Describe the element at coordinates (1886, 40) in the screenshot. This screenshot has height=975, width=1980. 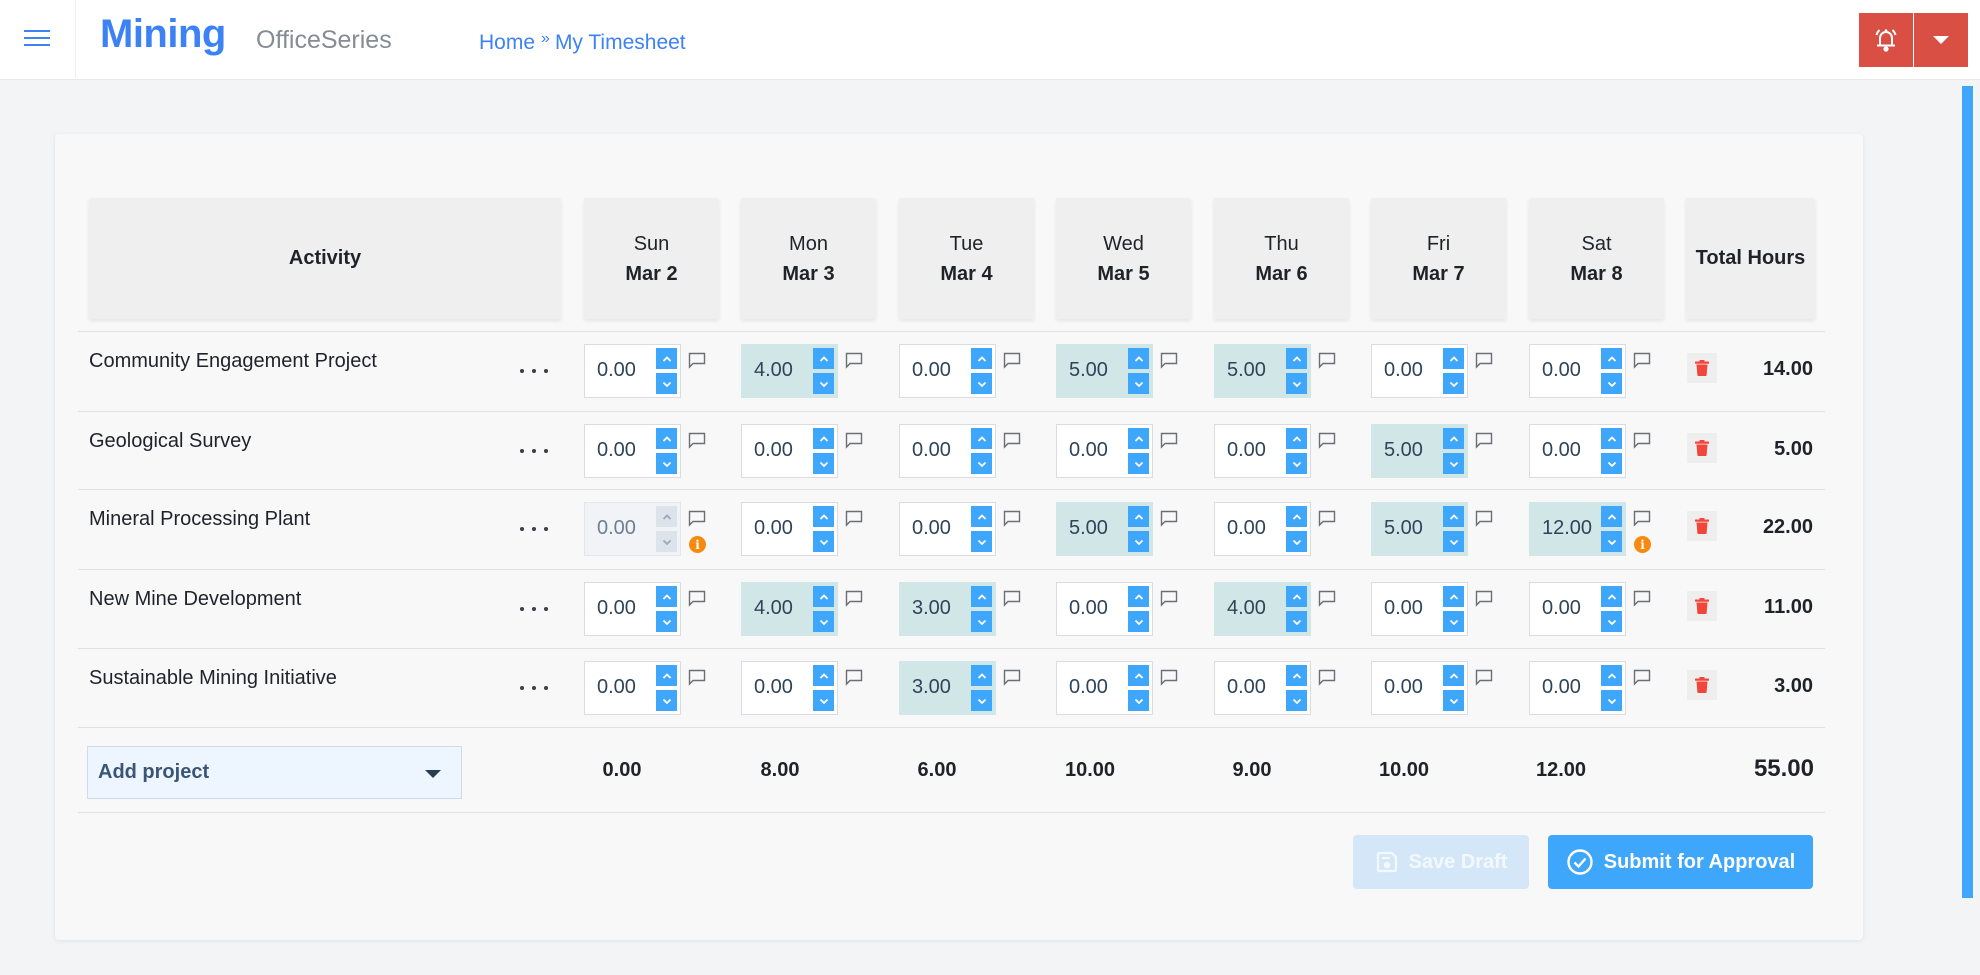
I see `alarm-button` at that location.